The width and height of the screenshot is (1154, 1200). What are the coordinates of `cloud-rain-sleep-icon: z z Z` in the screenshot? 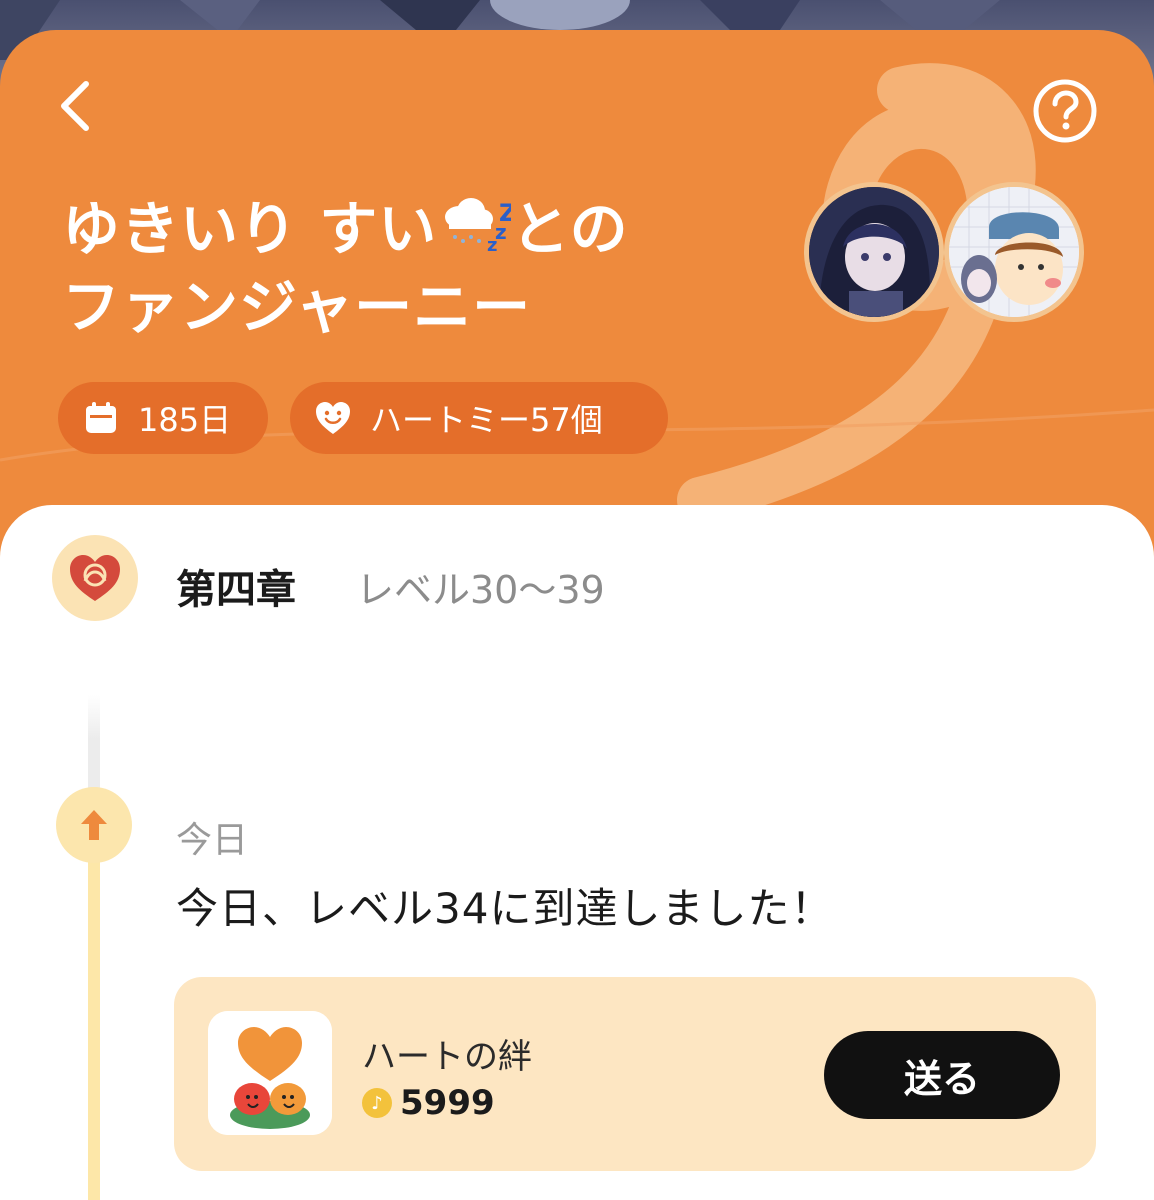 It's located at (477, 223).